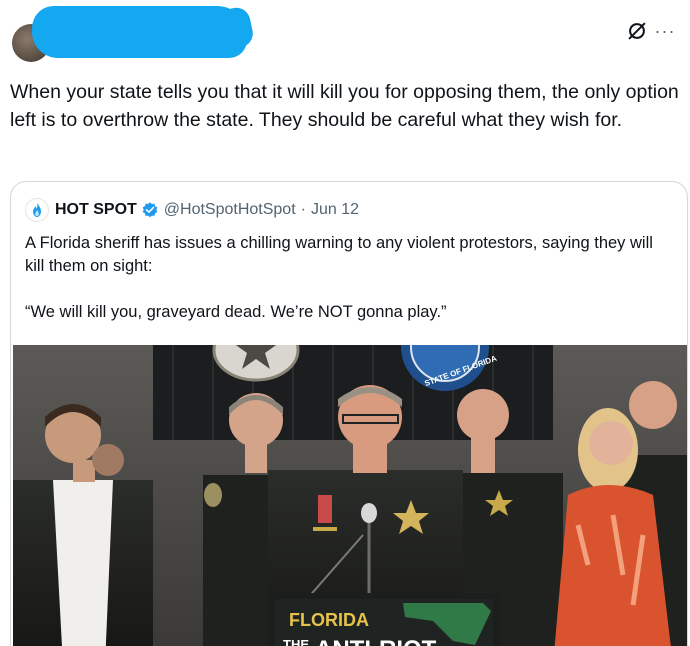 Image resolution: width=690 pixels, height=646 pixels. Describe the element at coordinates (343, 38) in the screenshot. I see `tweet-header: ···` at that location.